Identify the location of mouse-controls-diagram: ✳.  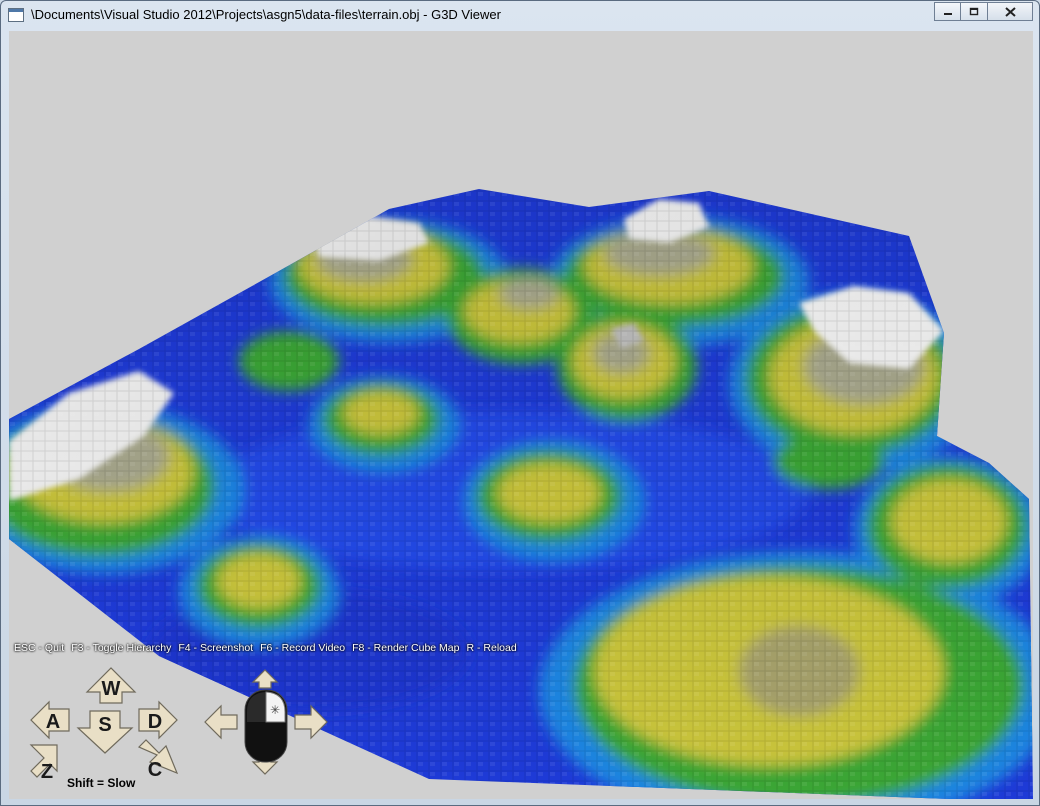
(266, 722).